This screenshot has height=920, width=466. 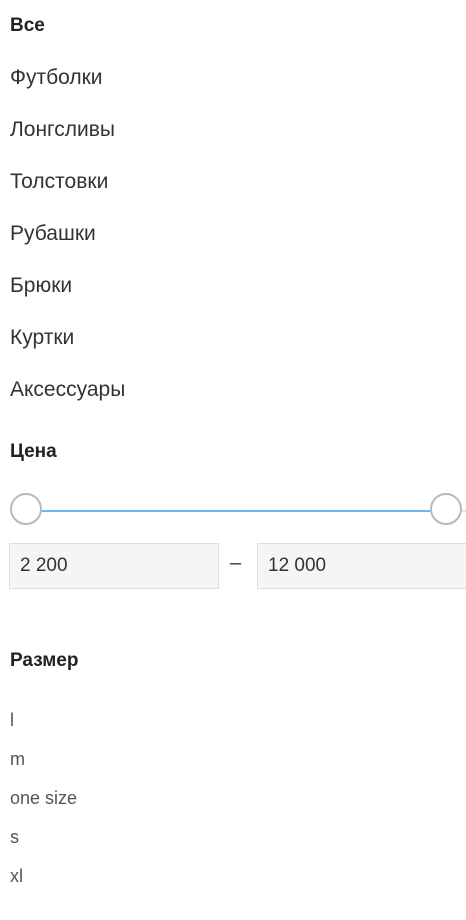 I want to click on category-item-accessories: Аксессуары, so click(x=67, y=400).